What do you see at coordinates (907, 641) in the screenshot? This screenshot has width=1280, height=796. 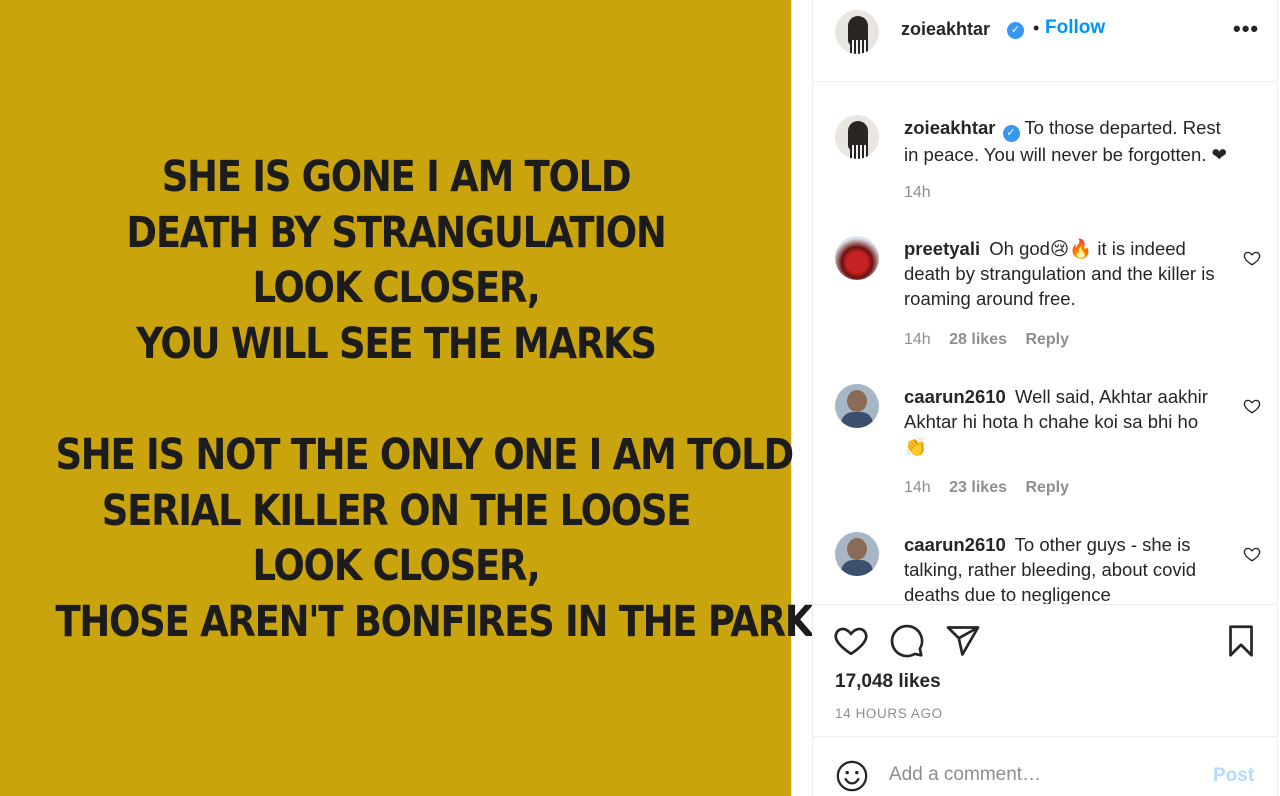 I see `comment-bubble-icon` at bounding box center [907, 641].